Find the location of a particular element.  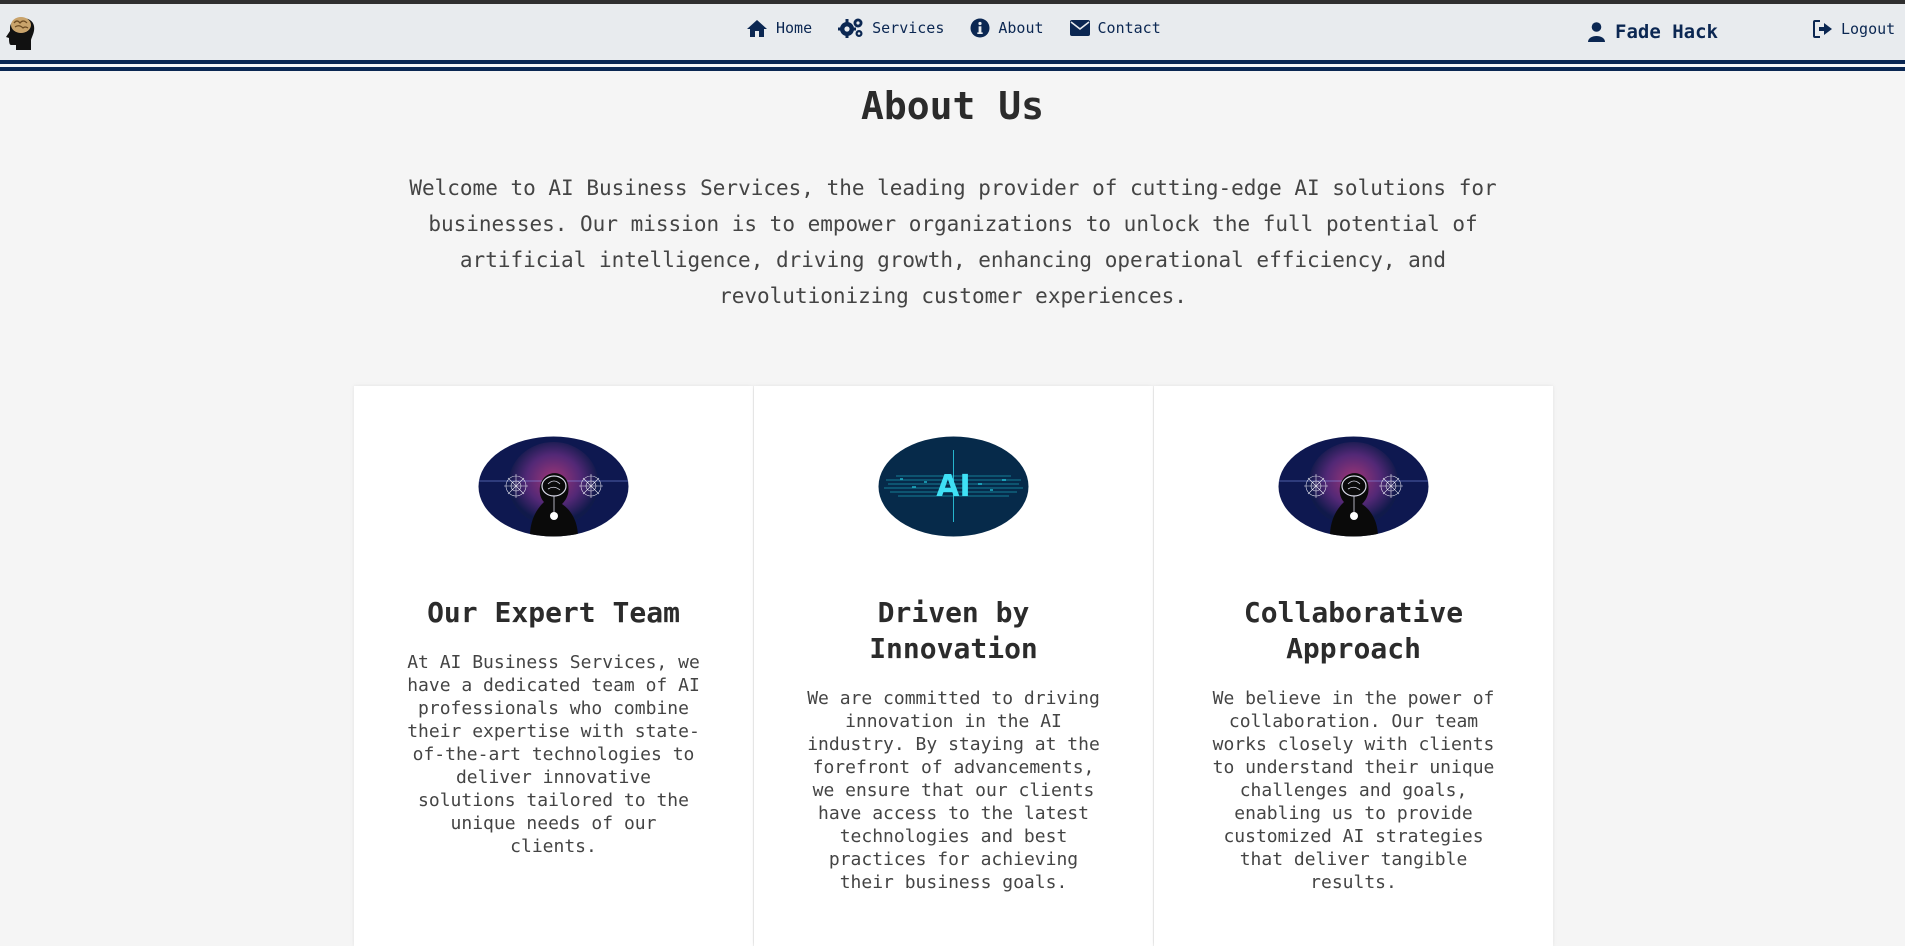

info-icon is located at coordinates (980, 28).